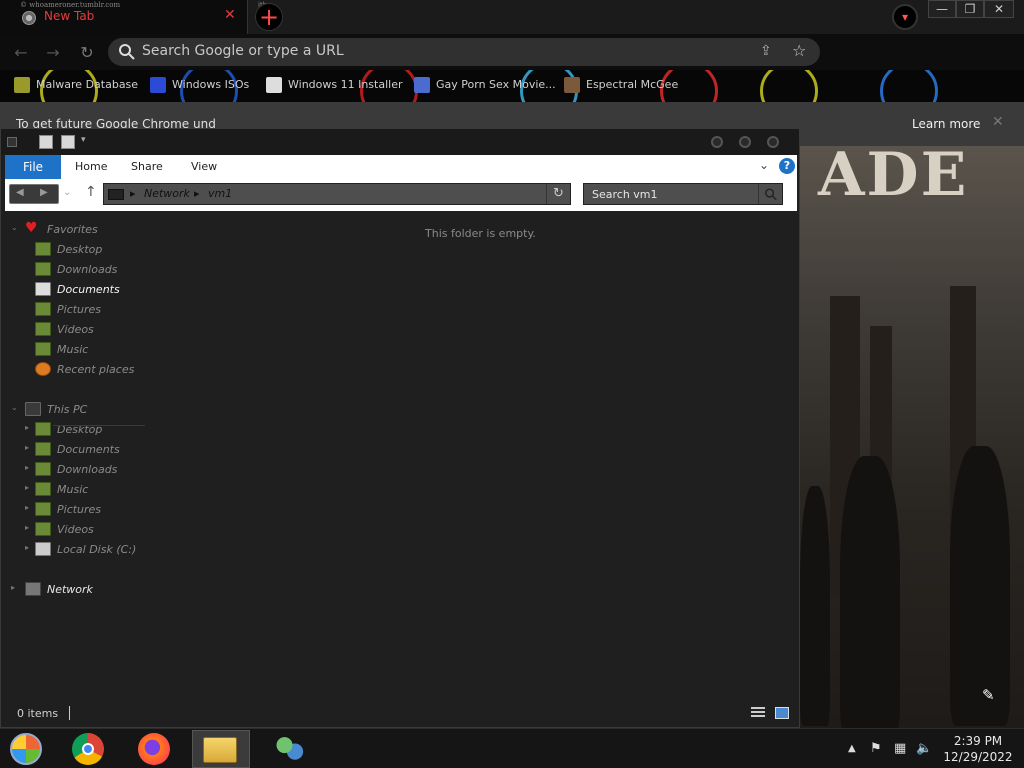 The image size is (1024, 768). Describe the element at coordinates (243, 51) in the screenshot. I see `omnibox-placeholder: Search Google or type a URL` at that location.